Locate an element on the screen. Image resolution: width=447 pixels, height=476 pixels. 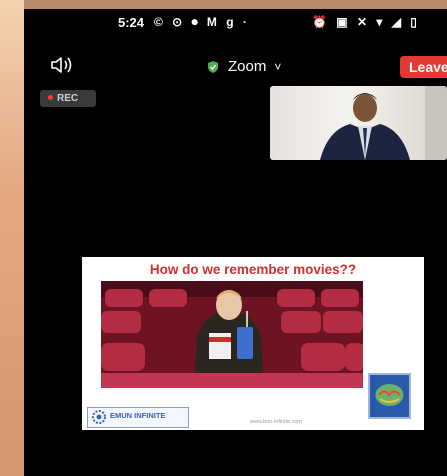
participant-video-thumbnail is located at coordinates (358, 123).